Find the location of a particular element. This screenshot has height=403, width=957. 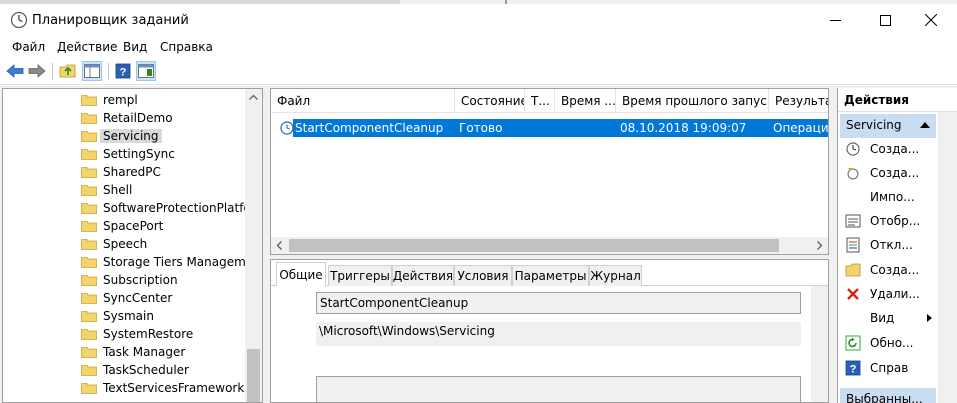

column-header-last-run: Время прошлого запуска is located at coordinates (692, 101).